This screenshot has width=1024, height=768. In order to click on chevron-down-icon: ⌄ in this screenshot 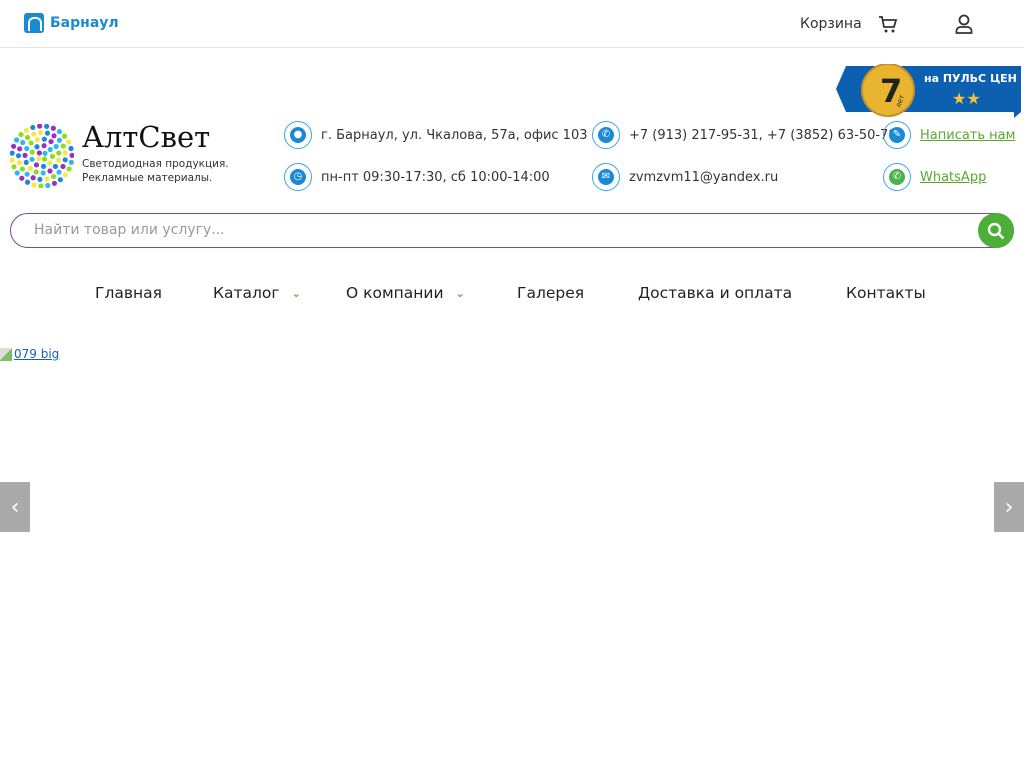, I will do `click(296, 293)`.